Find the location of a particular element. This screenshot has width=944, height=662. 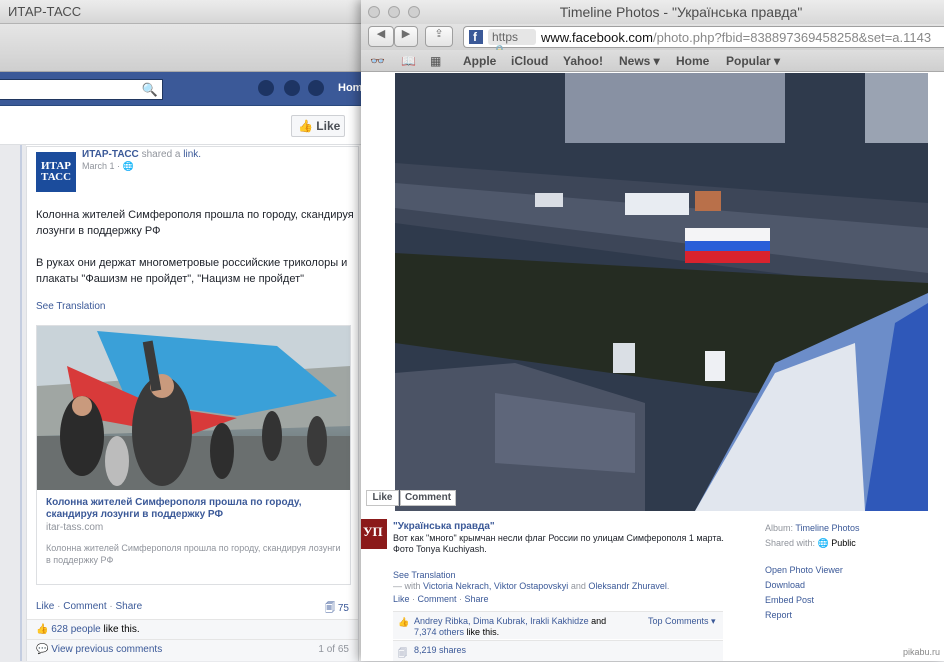

photo-comment-button: Comment is located at coordinates (428, 498).